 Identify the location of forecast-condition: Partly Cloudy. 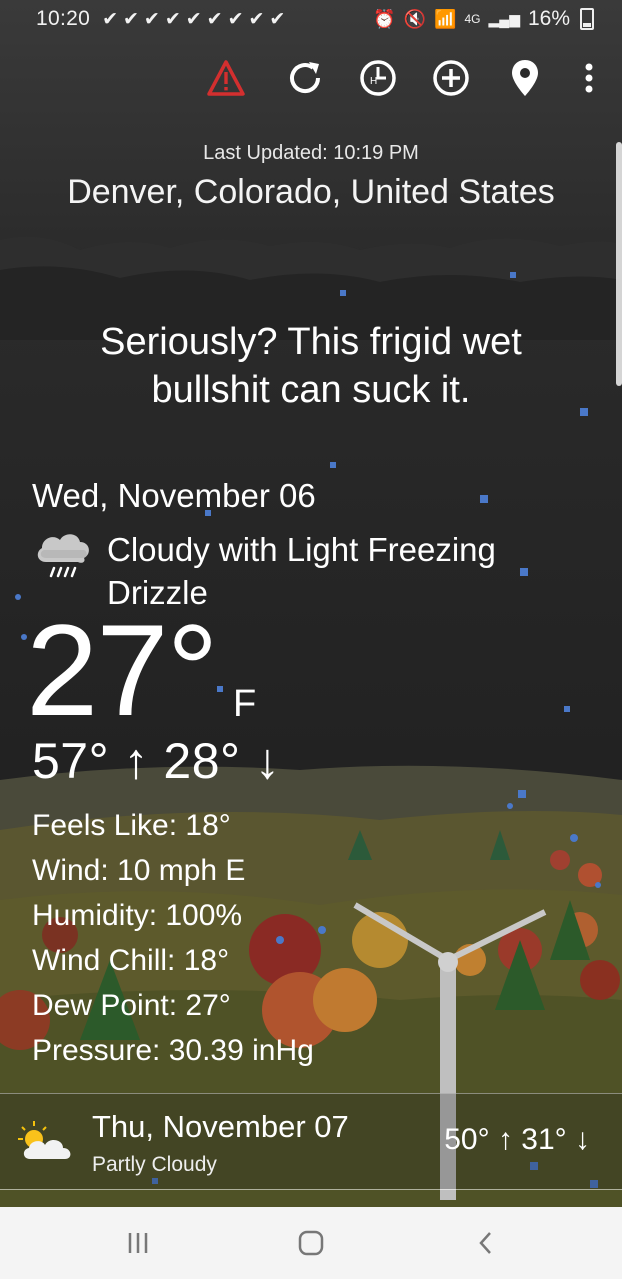
(154, 1164).